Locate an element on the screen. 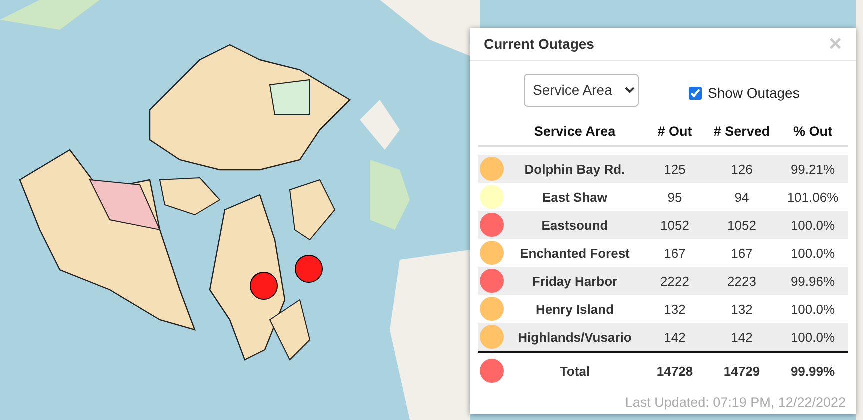 Image resolution: width=863 pixels, height=420 pixels. last-updated-text: Last Updated: 07:19 PM, 12/22/2022 is located at coordinates (735, 402).